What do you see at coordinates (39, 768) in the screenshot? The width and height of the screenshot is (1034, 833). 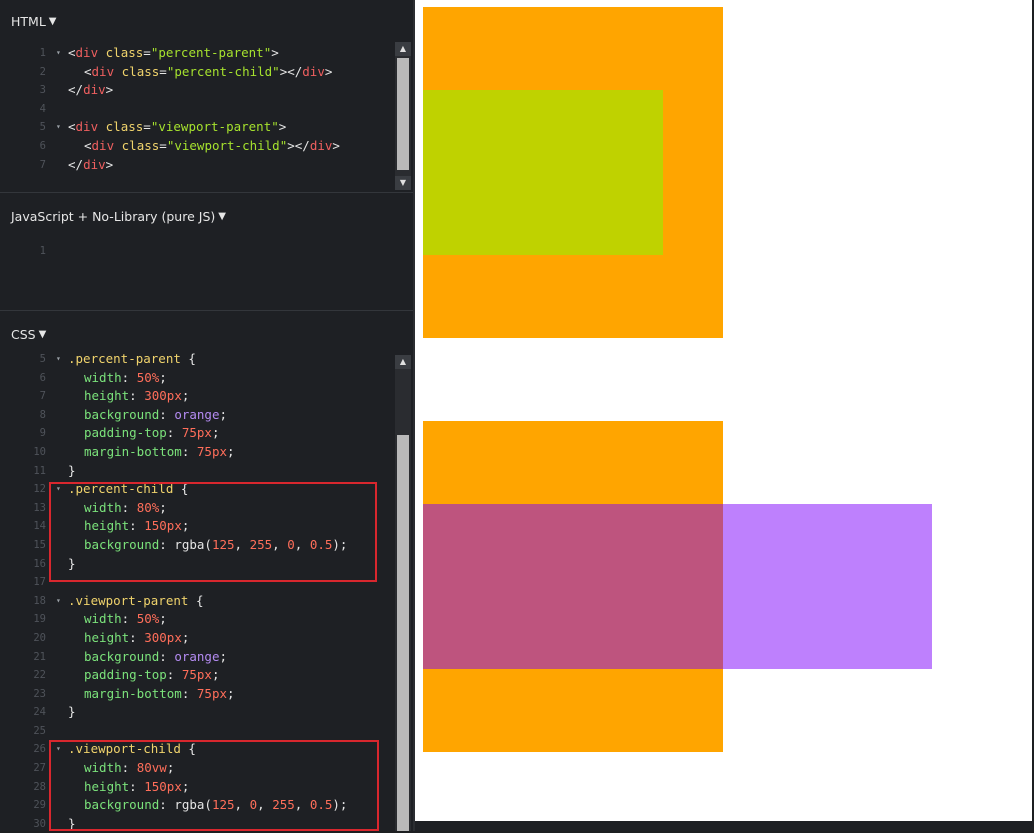 I see `line-number: 27` at bounding box center [39, 768].